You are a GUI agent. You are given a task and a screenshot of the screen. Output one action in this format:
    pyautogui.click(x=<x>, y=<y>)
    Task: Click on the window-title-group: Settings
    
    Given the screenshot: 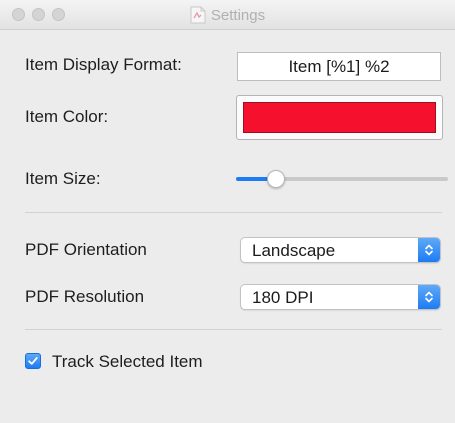 What is the action you would take?
    pyautogui.click(x=227, y=15)
    